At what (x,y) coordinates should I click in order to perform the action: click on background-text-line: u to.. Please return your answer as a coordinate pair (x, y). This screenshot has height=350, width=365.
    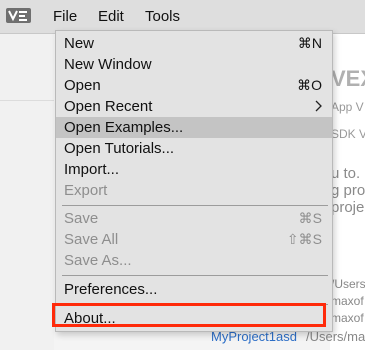
    Looking at the image, I should click on (346, 173).